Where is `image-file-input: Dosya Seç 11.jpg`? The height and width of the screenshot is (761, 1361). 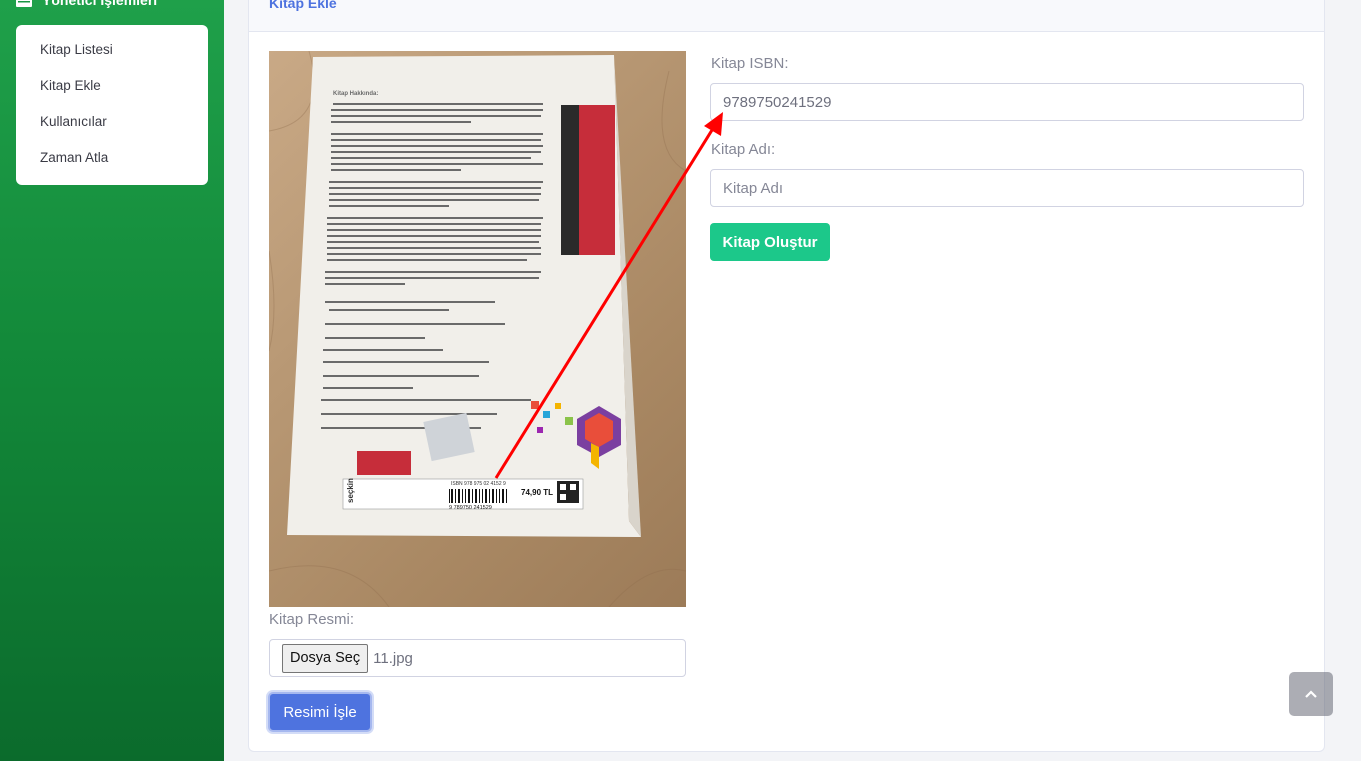
image-file-input: Dosya Seç 11.jpg is located at coordinates (477, 658).